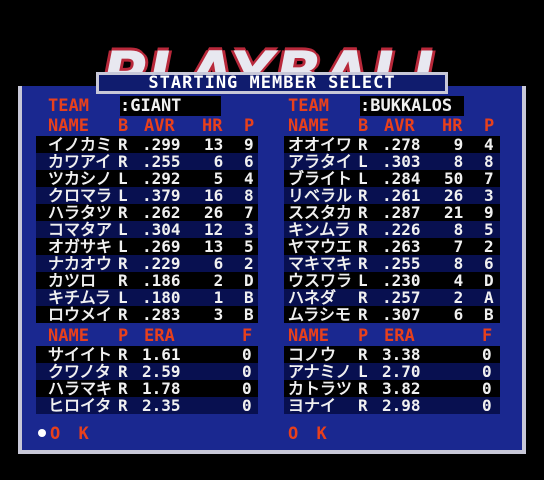 Image resolution: width=544 pixels, height=480 pixels. Describe the element at coordinates (161, 246) in the screenshot. I see `batter-avr: .269` at that location.